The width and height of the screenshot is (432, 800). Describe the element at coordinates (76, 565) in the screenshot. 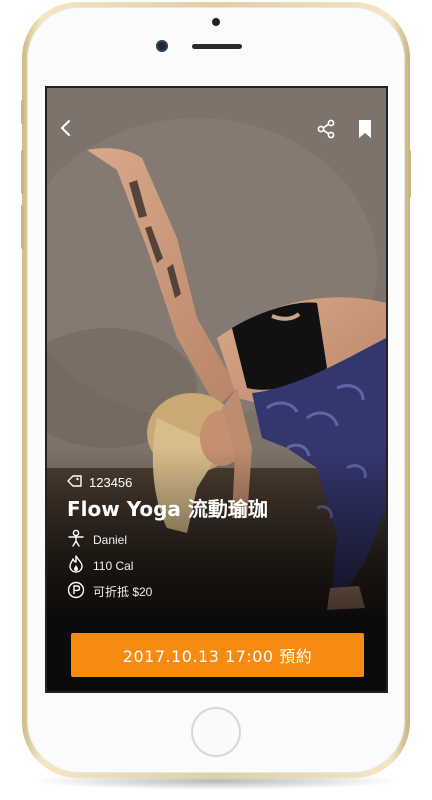

I see `flame-icon` at that location.